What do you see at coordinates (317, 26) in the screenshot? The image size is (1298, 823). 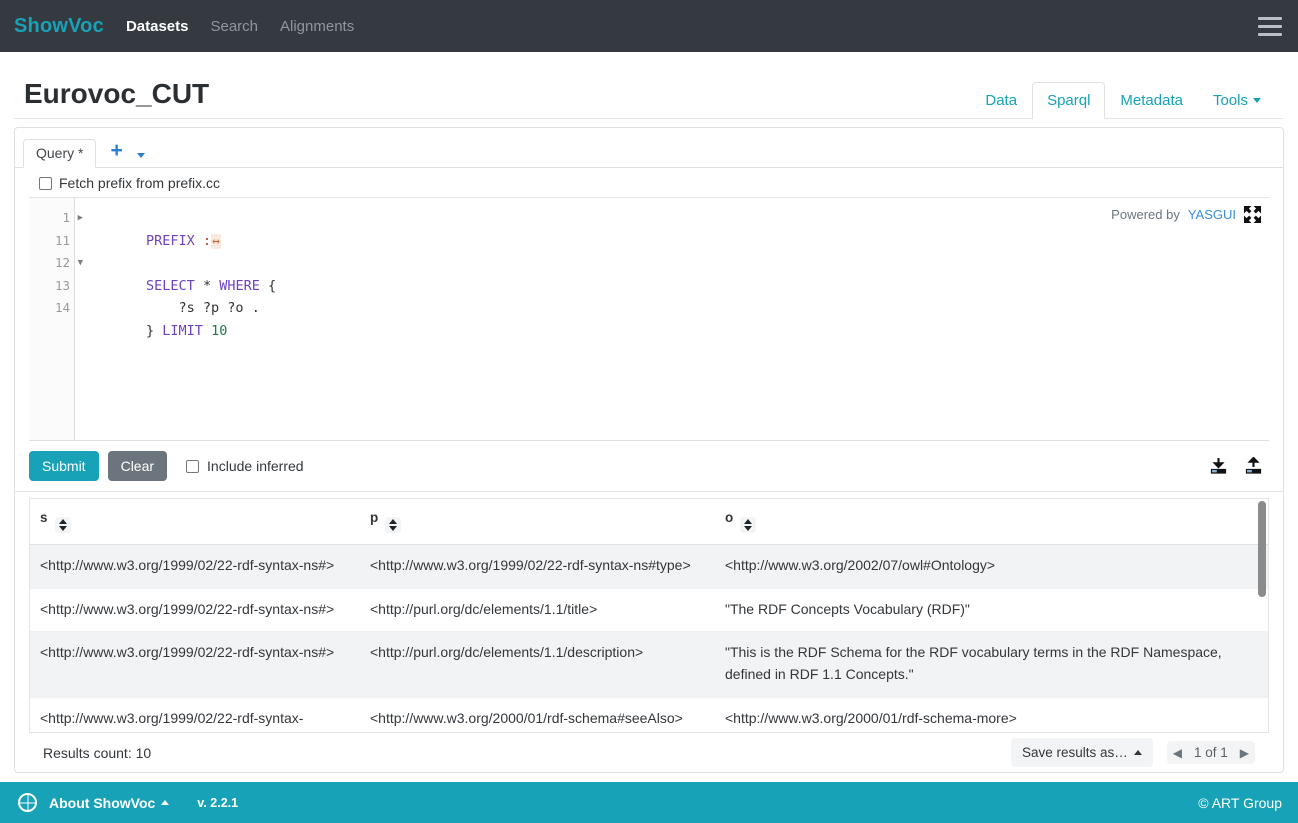 I see `nav-link-alignments: Alignments` at bounding box center [317, 26].